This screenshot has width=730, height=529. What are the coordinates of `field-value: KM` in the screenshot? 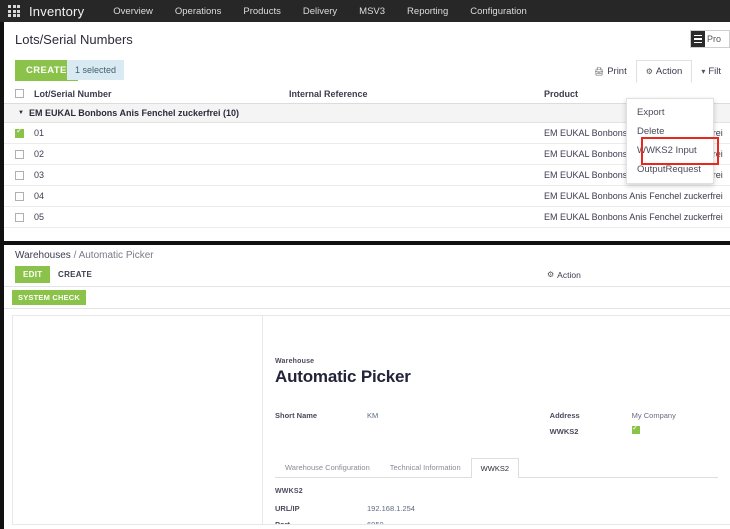 It's located at (372, 415).